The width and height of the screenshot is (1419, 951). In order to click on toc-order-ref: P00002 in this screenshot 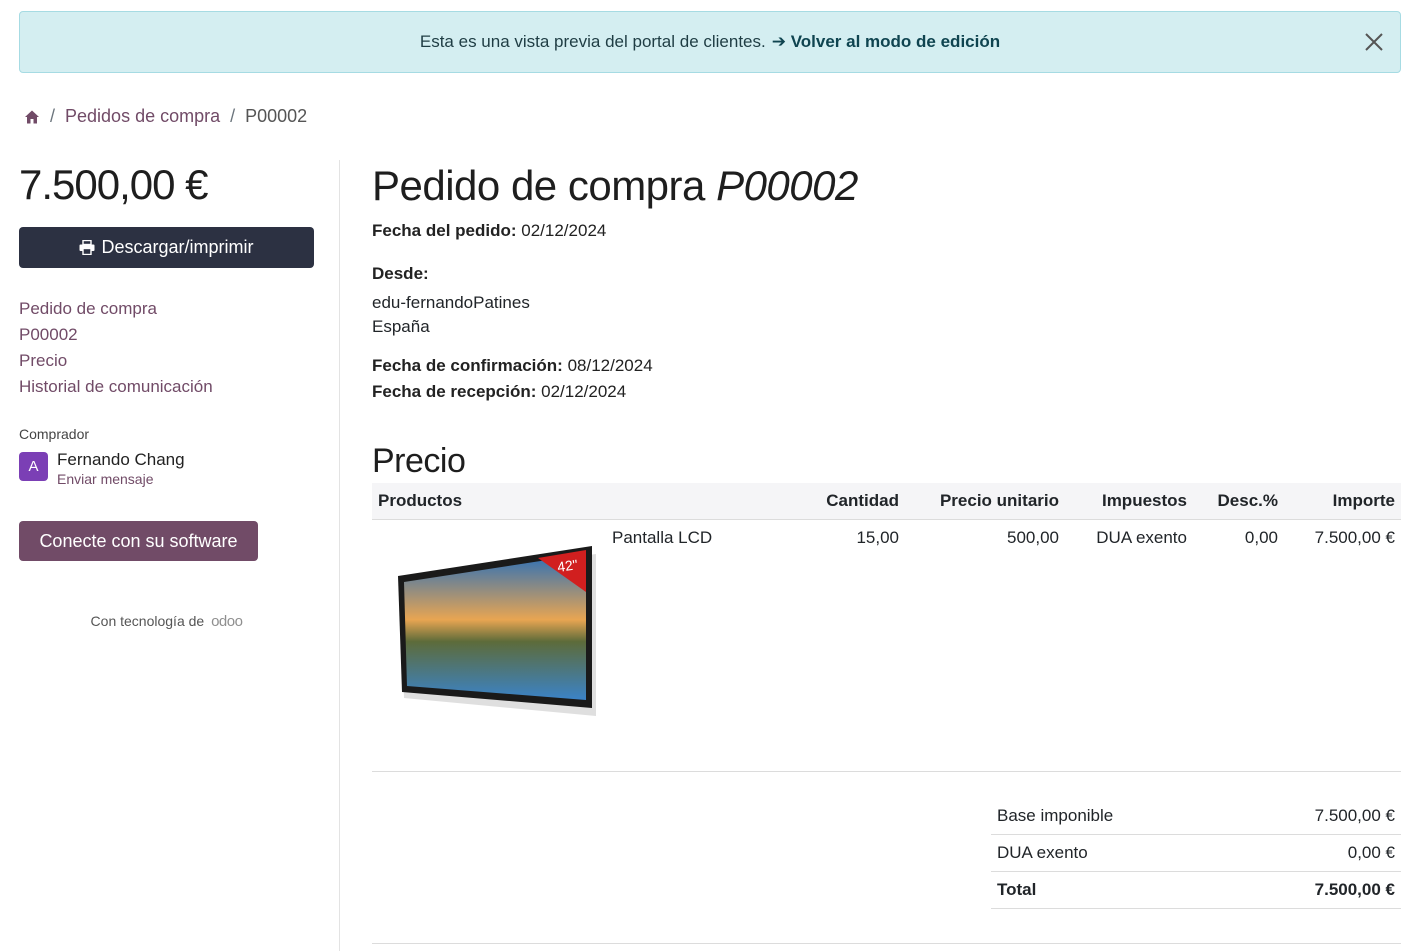, I will do `click(167, 335)`.